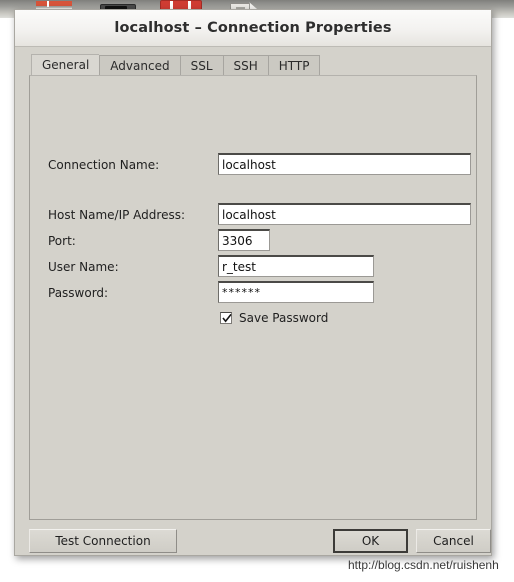 This screenshot has height=582, width=514. What do you see at coordinates (296, 292) in the screenshot?
I see `password-input: ******` at bounding box center [296, 292].